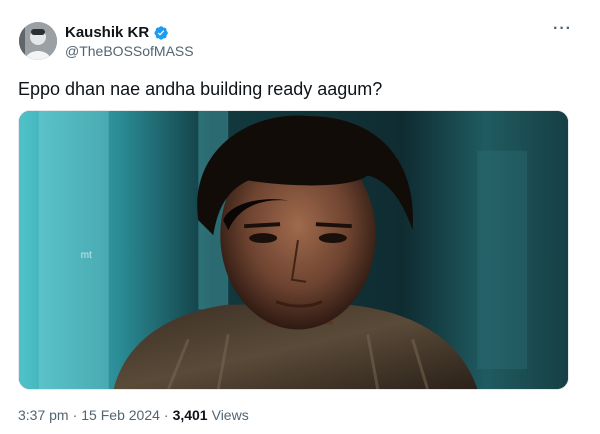 This screenshot has height=434, width=600. Describe the element at coordinates (161, 33) in the screenshot. I see `verified-badge-icon` at that location.